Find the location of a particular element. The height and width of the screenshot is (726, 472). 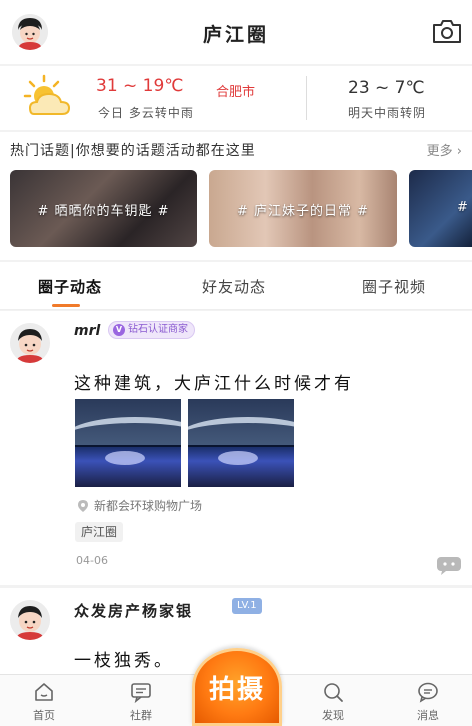

topic-card: # 晒晒你的车钥匙 # is located at coordinates (103, 208).